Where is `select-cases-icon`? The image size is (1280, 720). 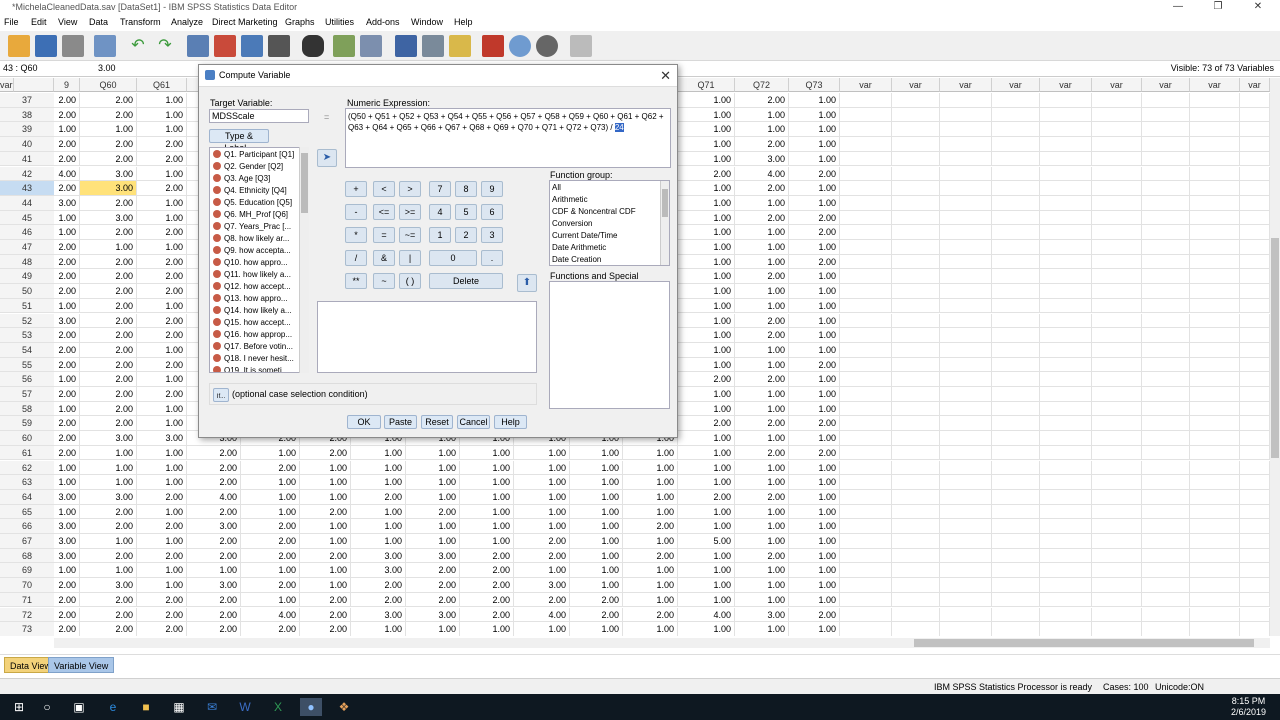
select-cases-icon is located at coordinates (460, 46).